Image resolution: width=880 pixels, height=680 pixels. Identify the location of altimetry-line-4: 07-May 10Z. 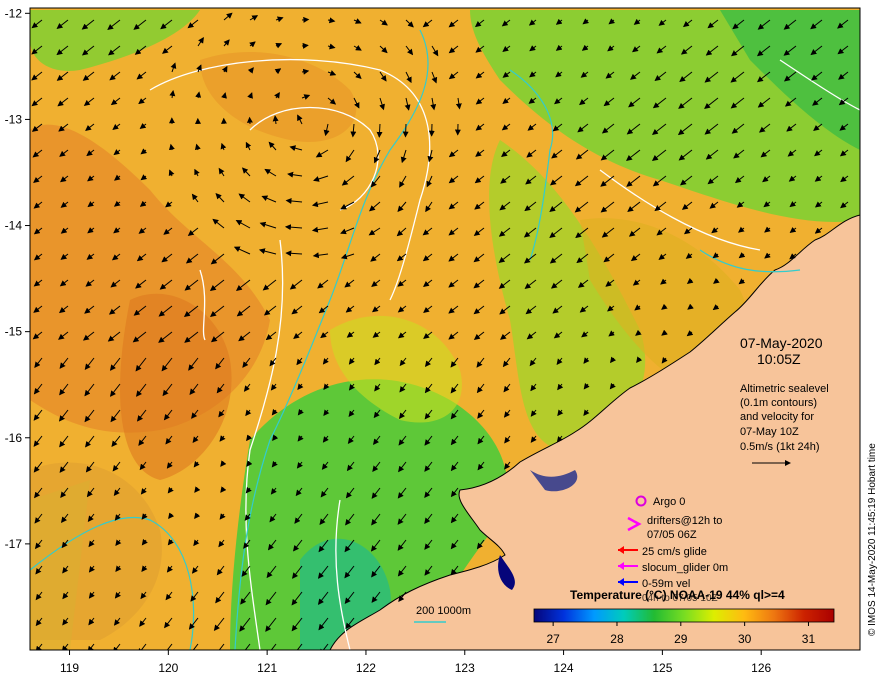
(769, 432).